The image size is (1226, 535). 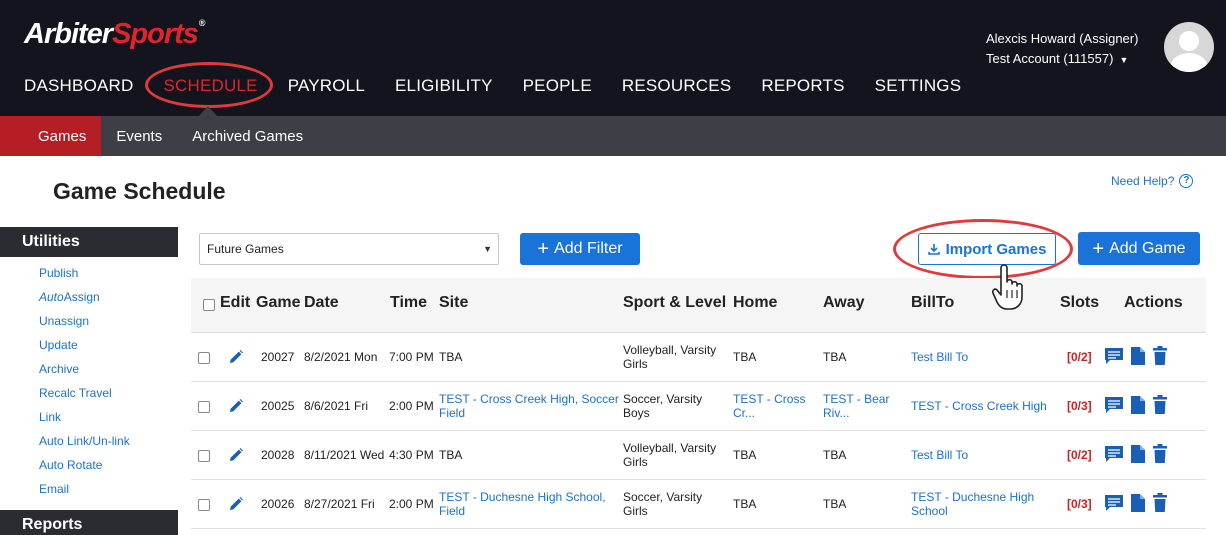 I want to click on games-filter-select: Future Games ▼, so click(x=349, y=249).